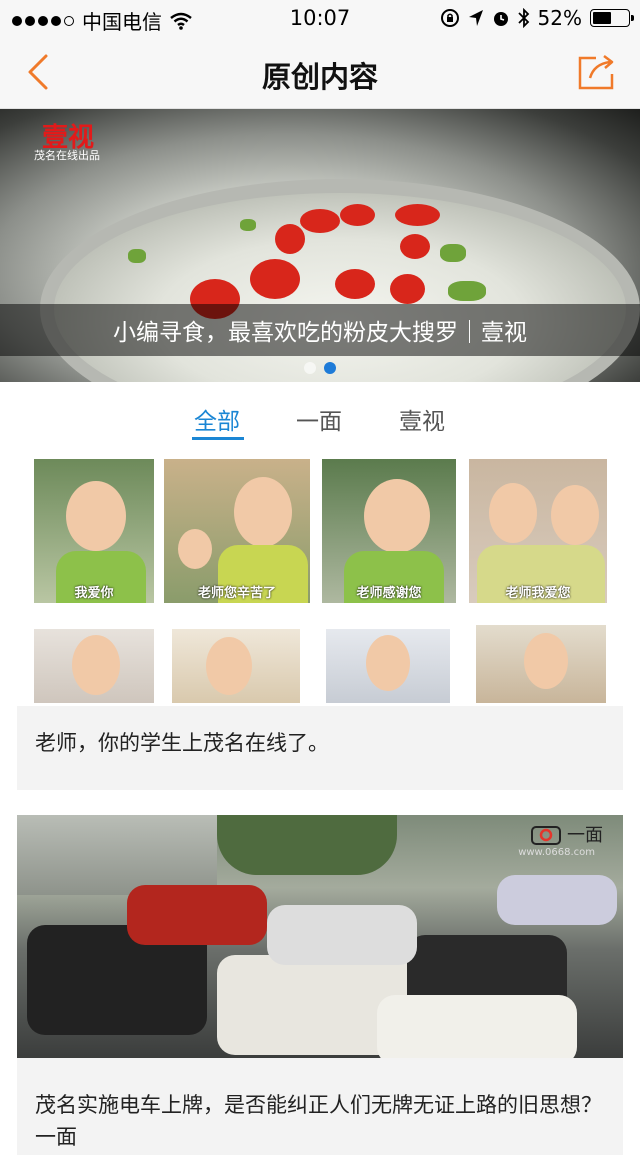 The height and width of the screenshot is (1155, 640). I want to click on tab-yimian: 一面, so click(319, 419).